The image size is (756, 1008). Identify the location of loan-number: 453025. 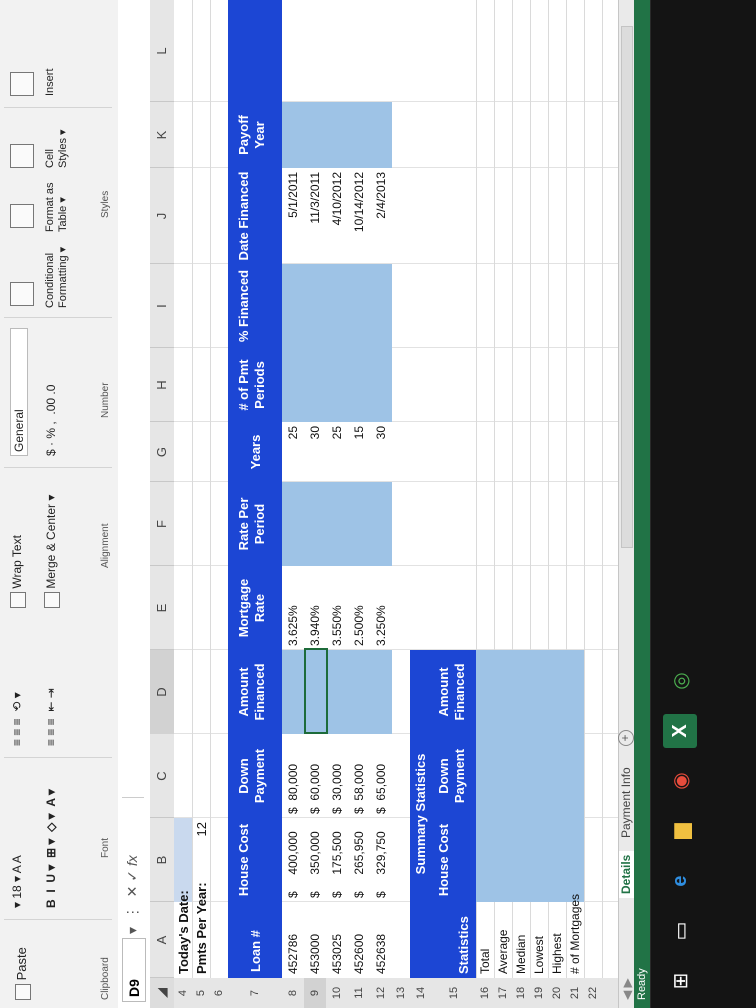
(337, 954).